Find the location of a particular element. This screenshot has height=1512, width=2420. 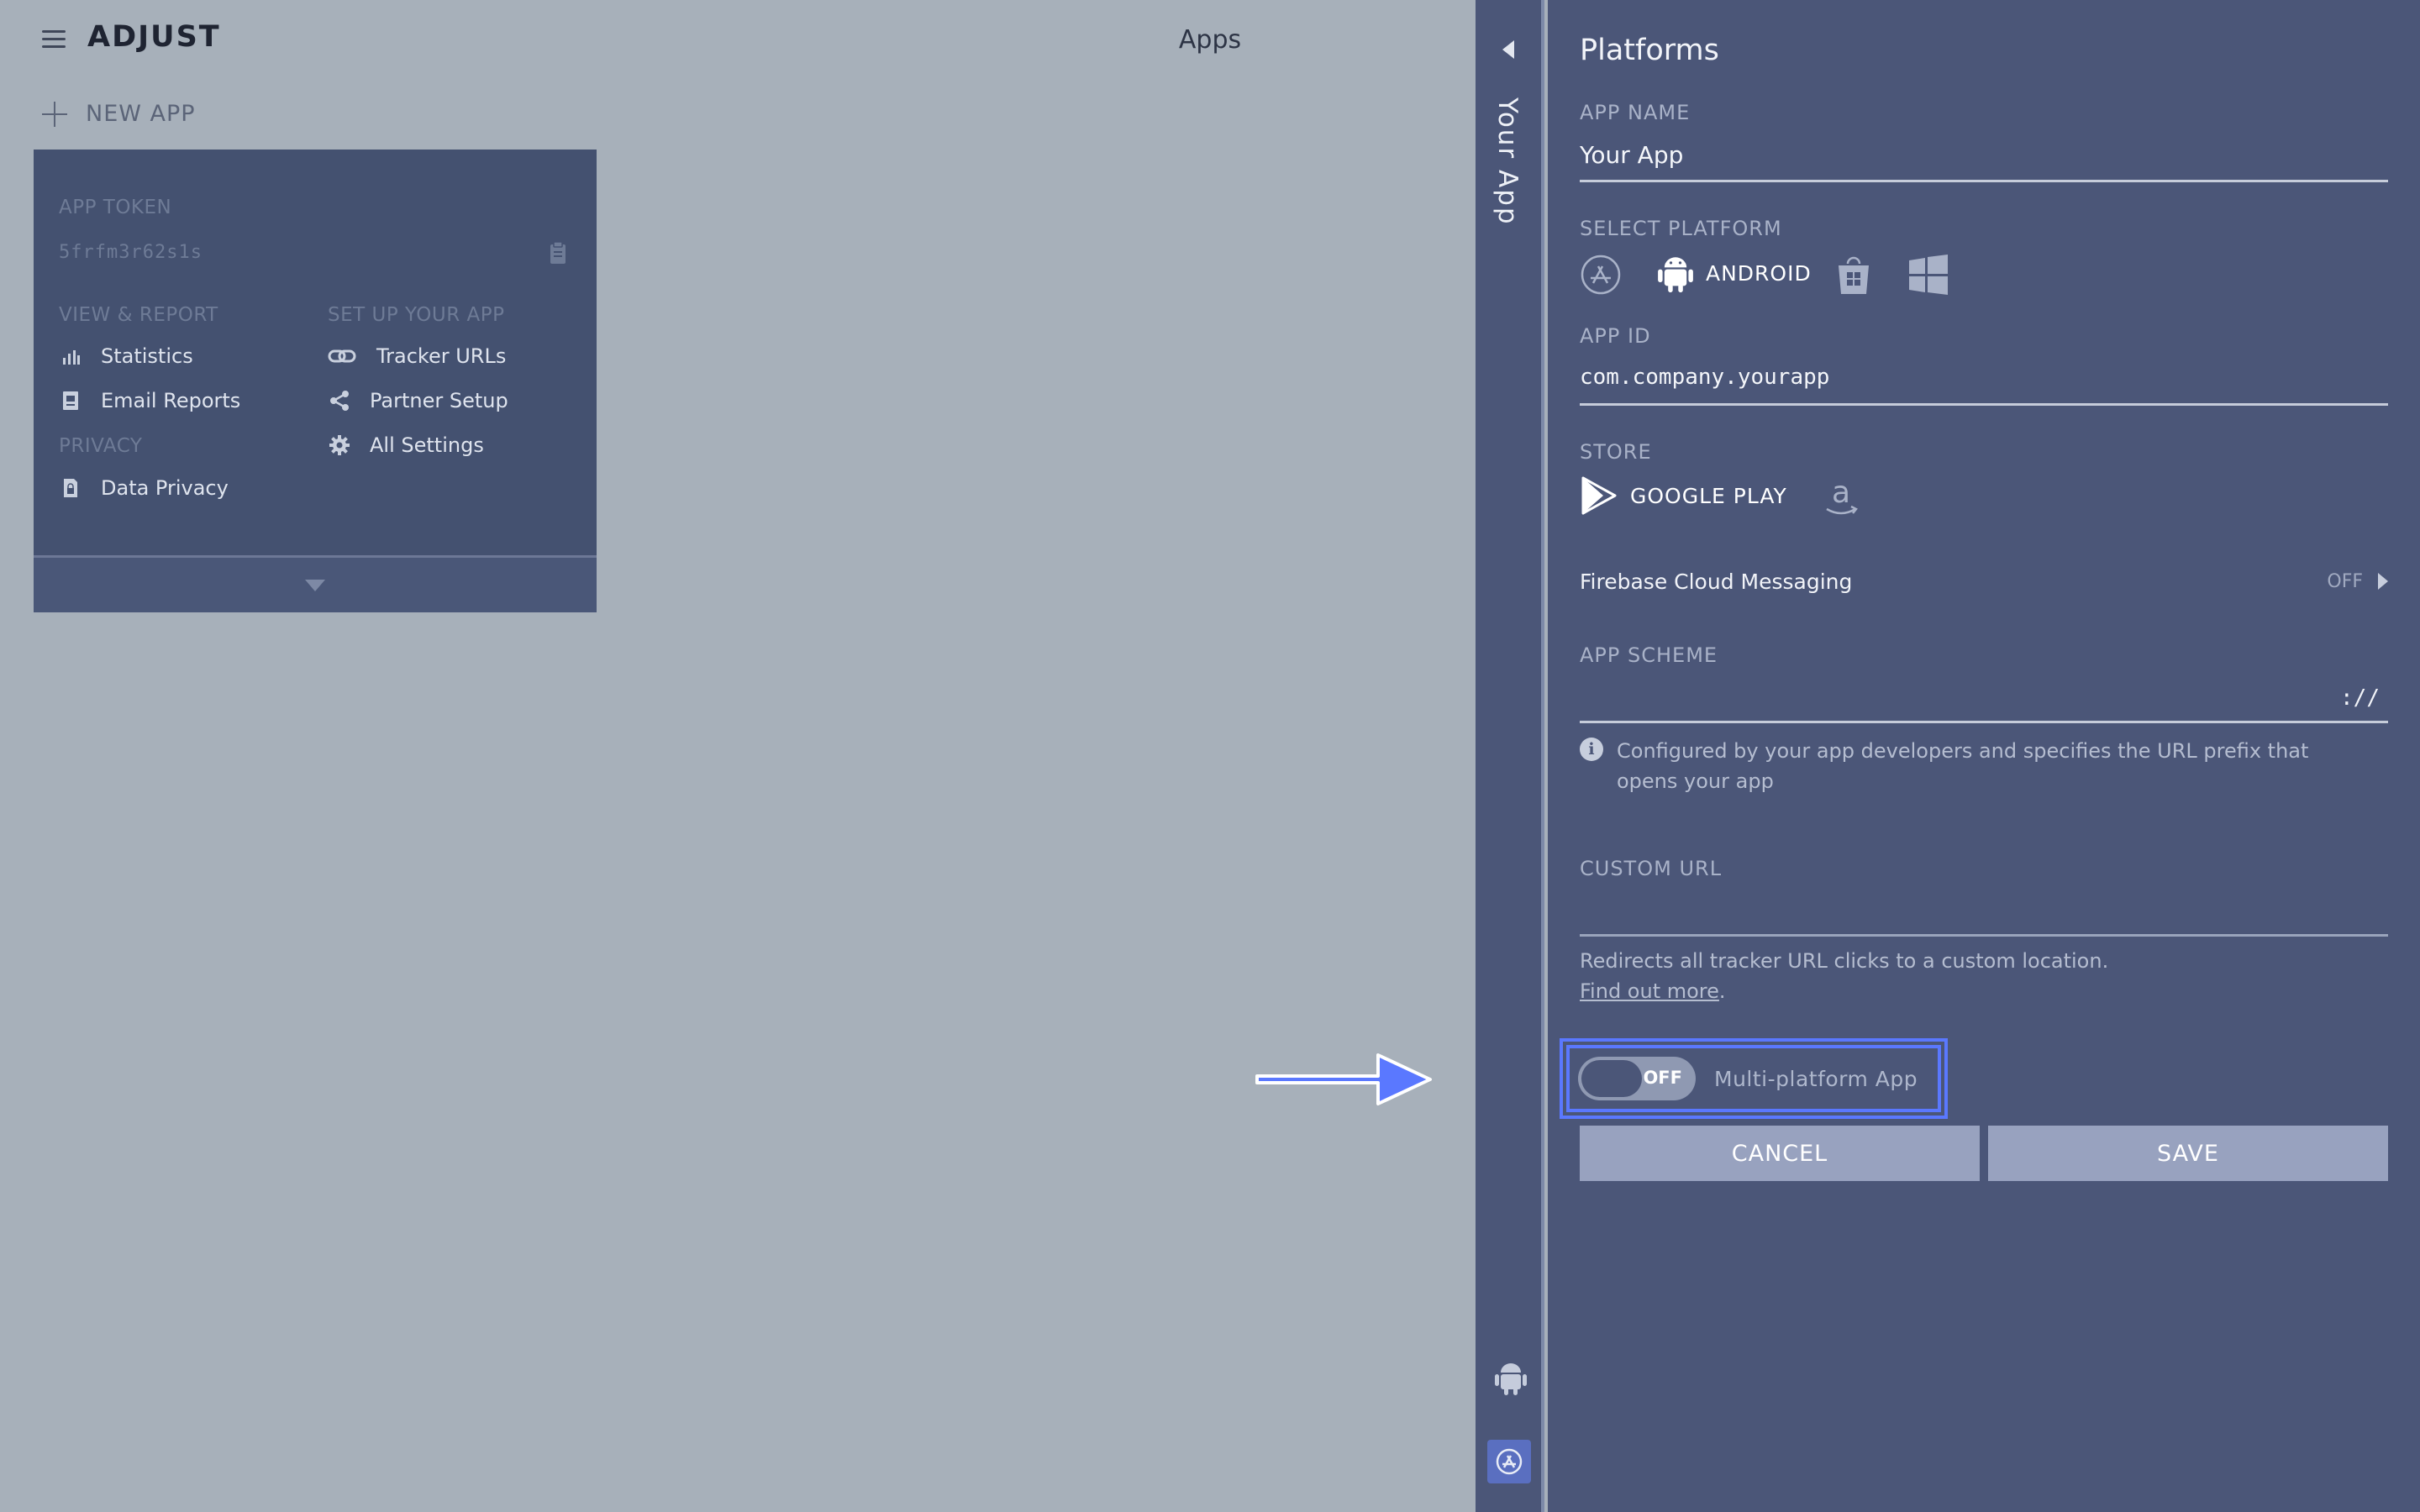

windows-icon is located at coordinates (1928, 275).